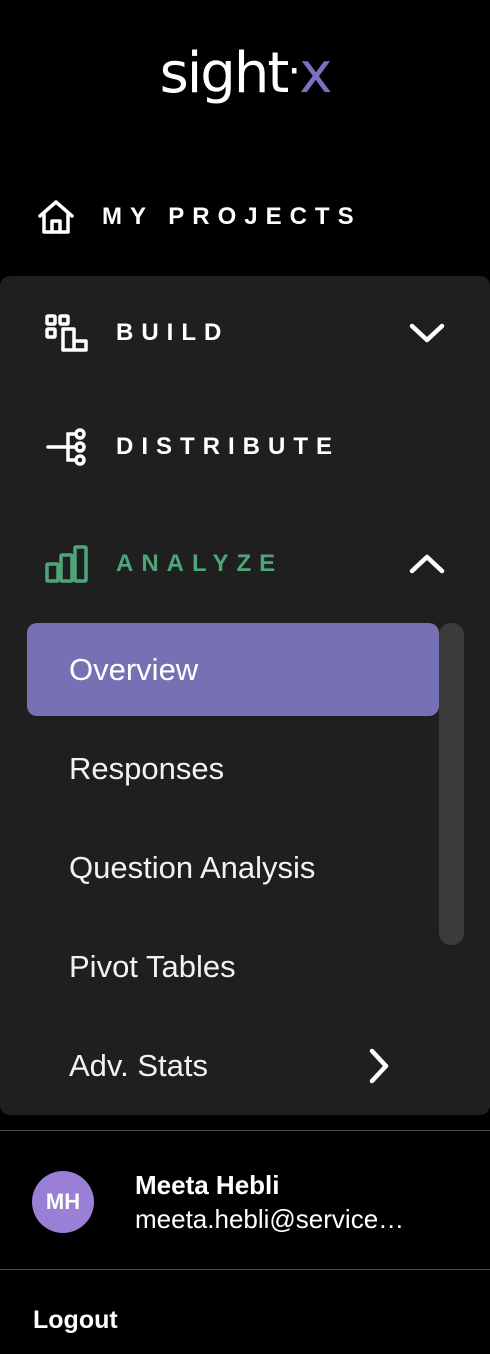 This screenshot has height=1354, width=490. I want to click on submenu-item-label: Responses, so click(147, 768).